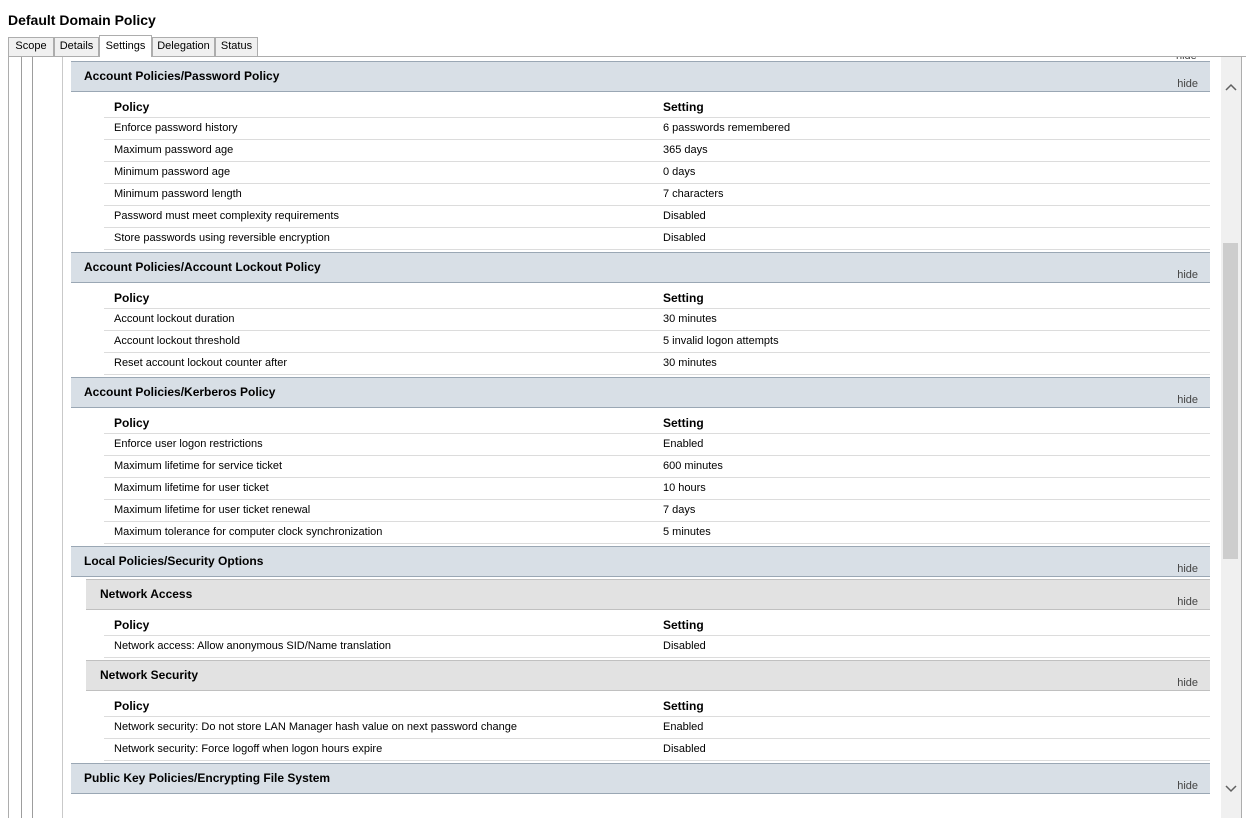  I want to click on chevron-down-icon, so click(1231, 789).